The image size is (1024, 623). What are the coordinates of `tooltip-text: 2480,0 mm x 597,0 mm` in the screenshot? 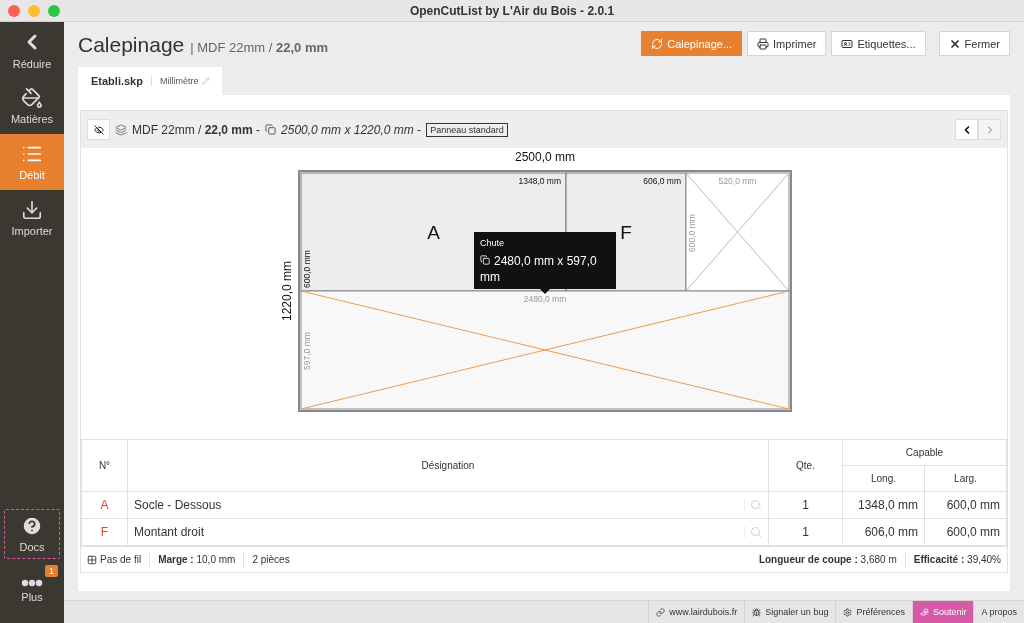 It's located at (539, 269).